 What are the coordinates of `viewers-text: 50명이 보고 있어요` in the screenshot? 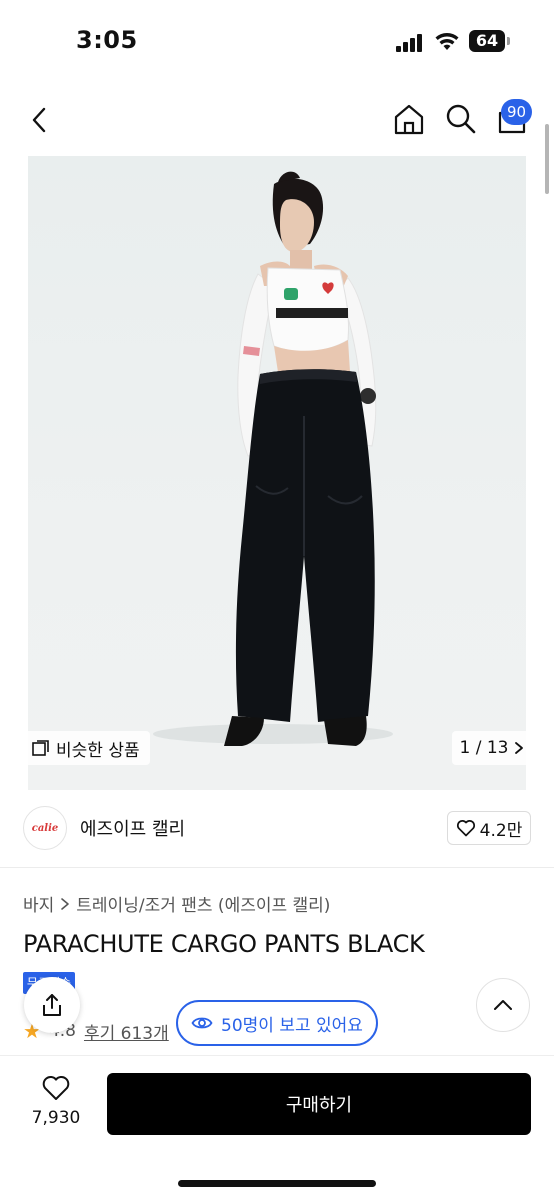 It's located at (292, 1025).